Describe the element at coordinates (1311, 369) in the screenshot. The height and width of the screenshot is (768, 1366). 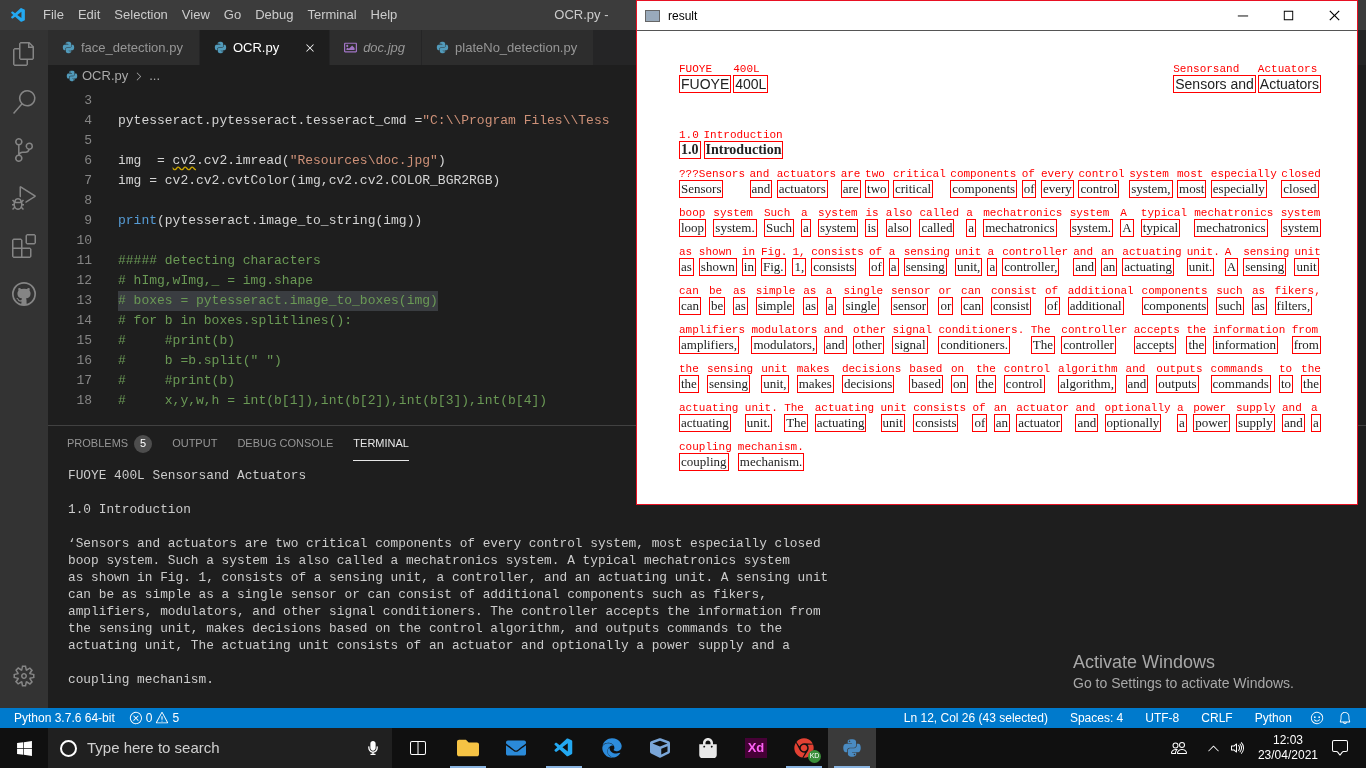
I see `ocr-label: the` at that location.